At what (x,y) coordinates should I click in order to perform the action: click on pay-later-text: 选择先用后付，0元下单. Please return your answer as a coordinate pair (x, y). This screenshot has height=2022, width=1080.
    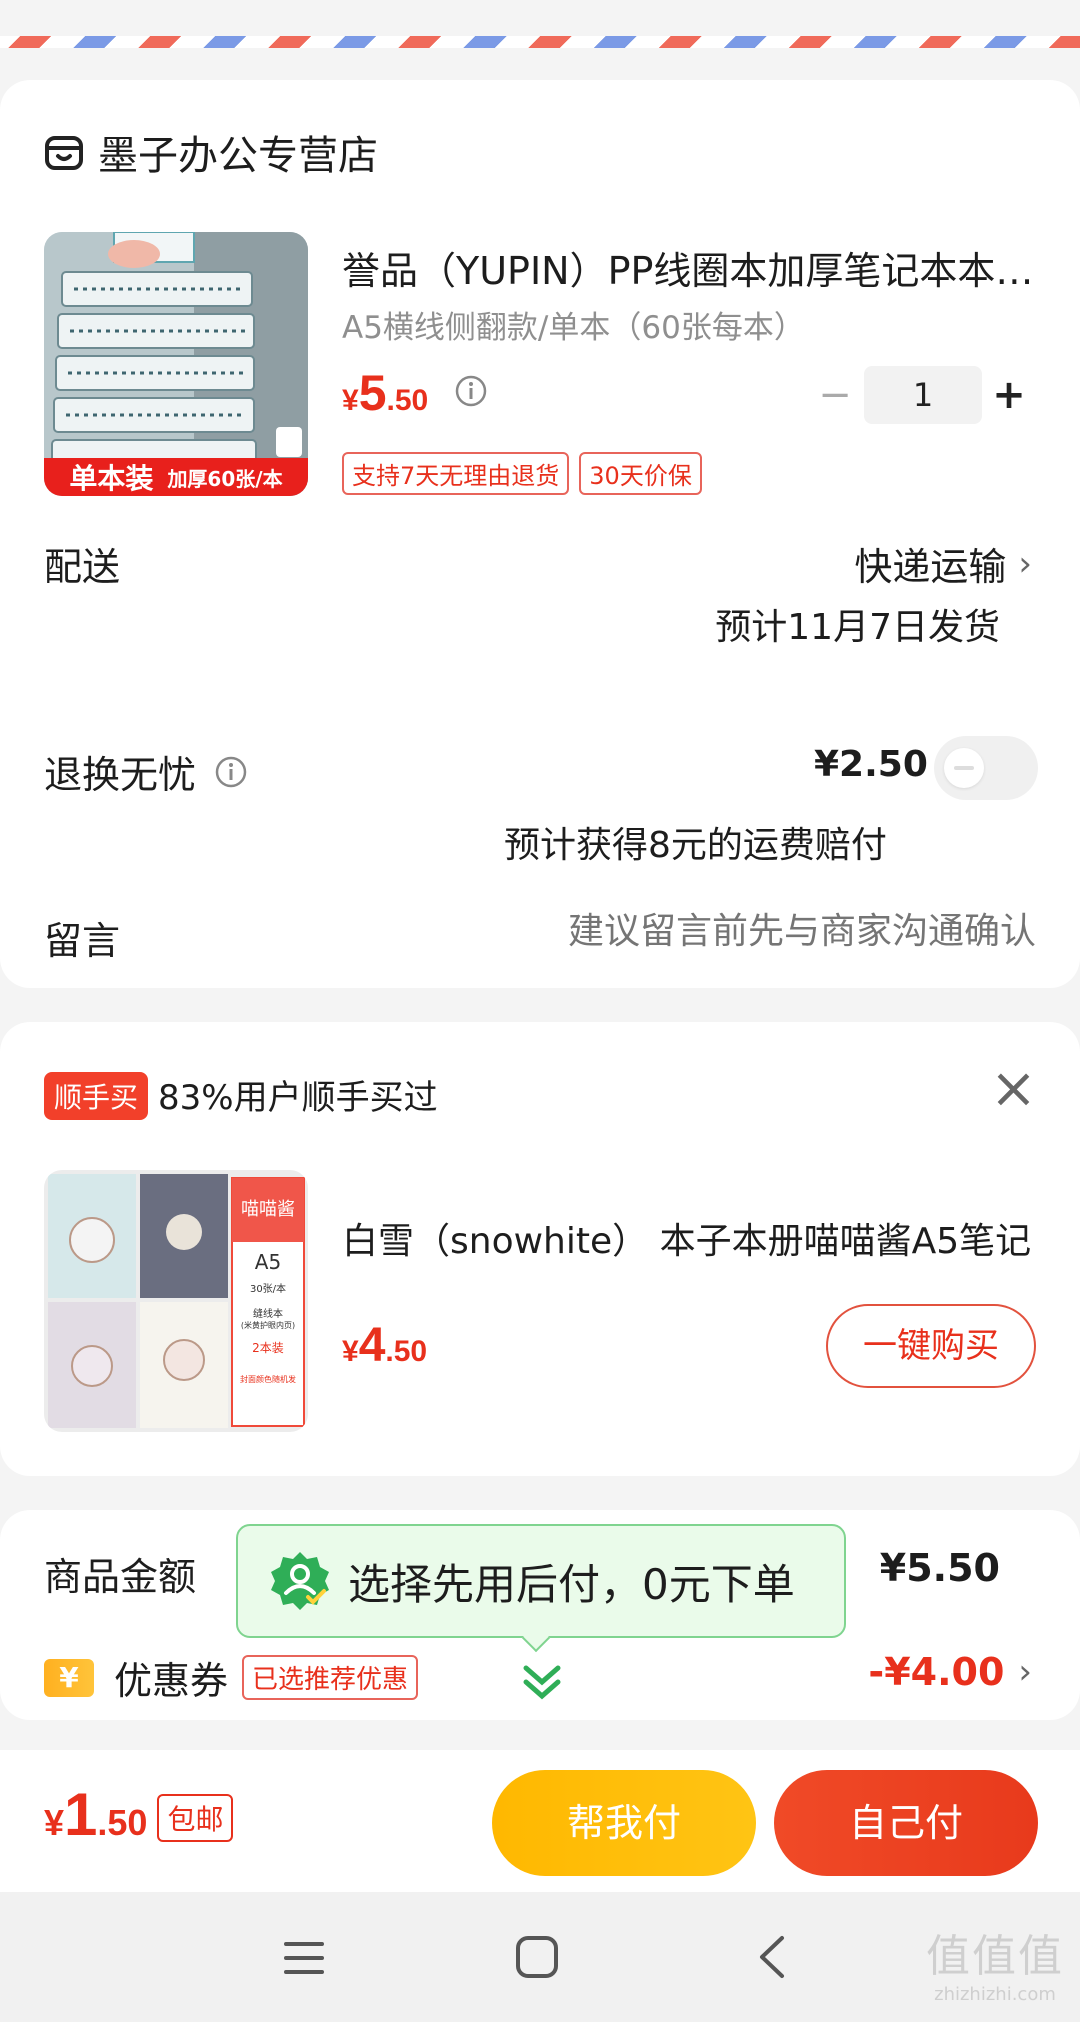
    Looking at the image, I should click on (571, 1584).